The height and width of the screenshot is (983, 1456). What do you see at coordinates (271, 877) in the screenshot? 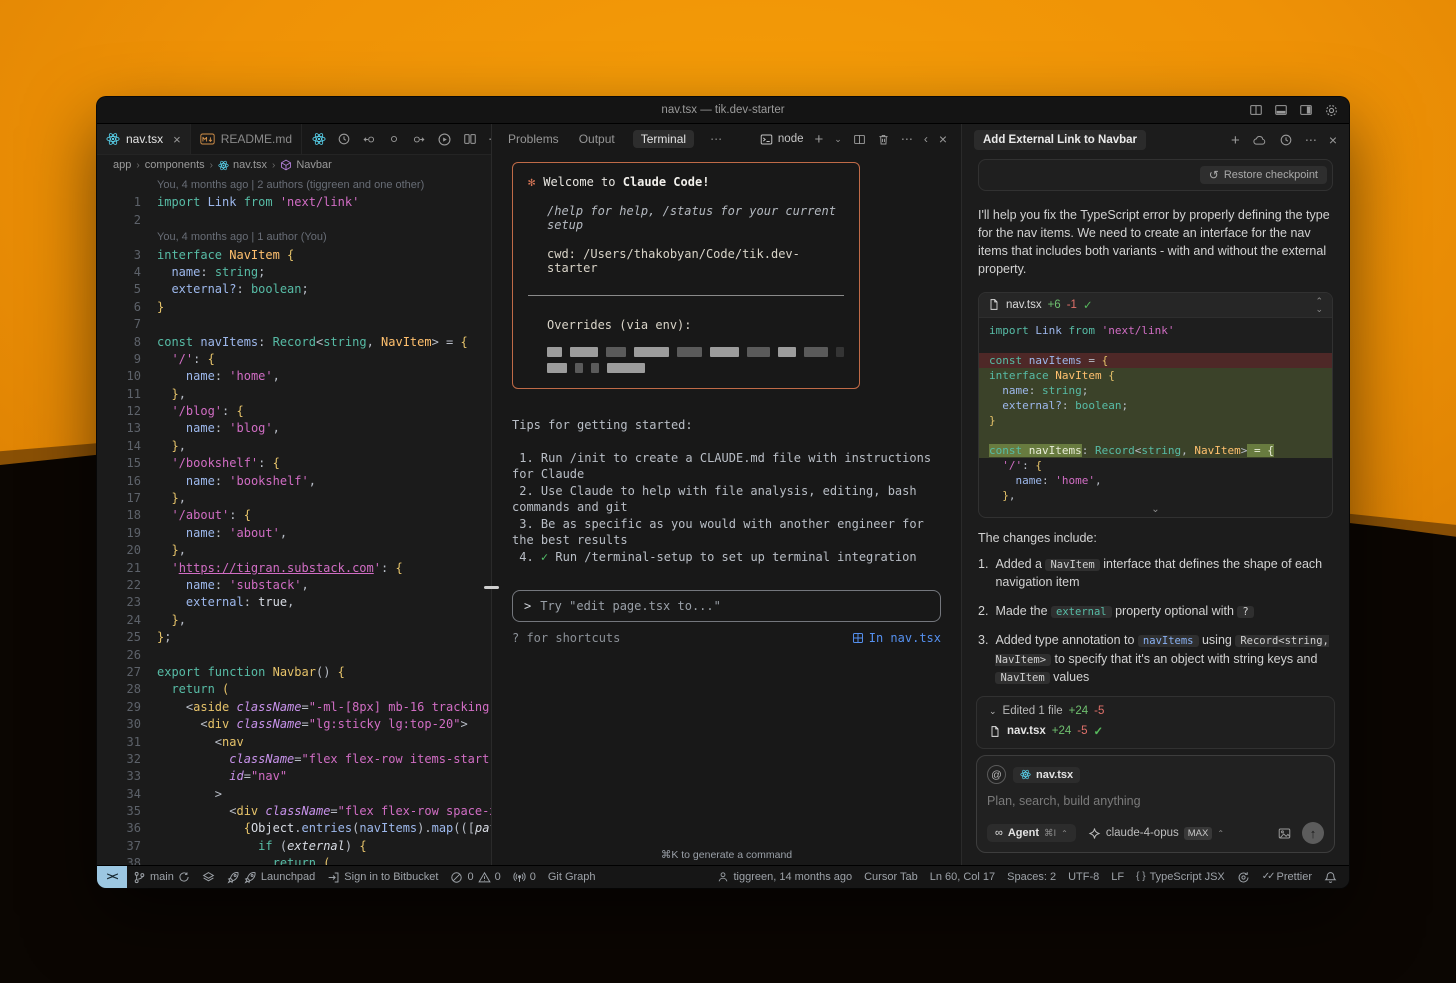
I see `statusbar-launchpad: Launchpad` at bounding box center [271, 877].